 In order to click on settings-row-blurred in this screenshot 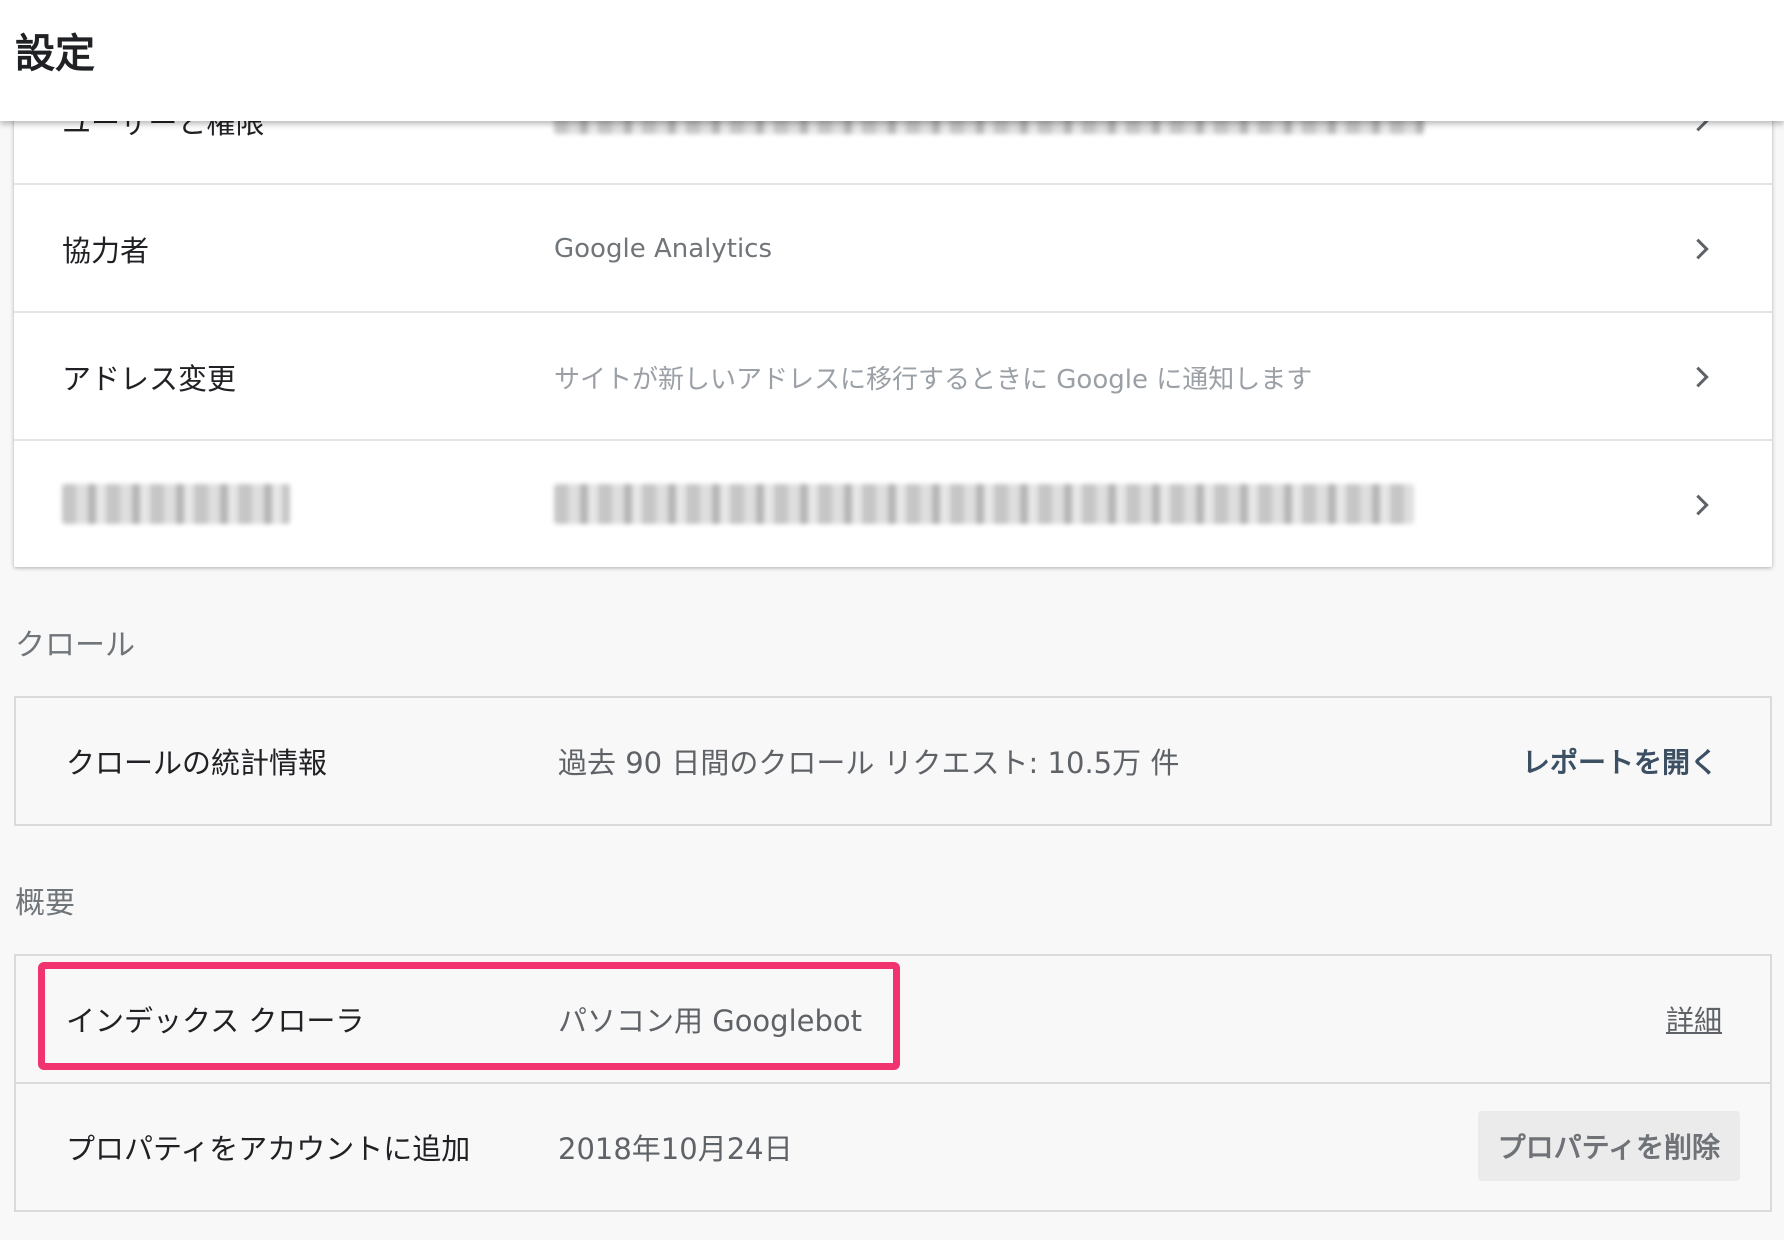, I will do `click(893, 504)`.